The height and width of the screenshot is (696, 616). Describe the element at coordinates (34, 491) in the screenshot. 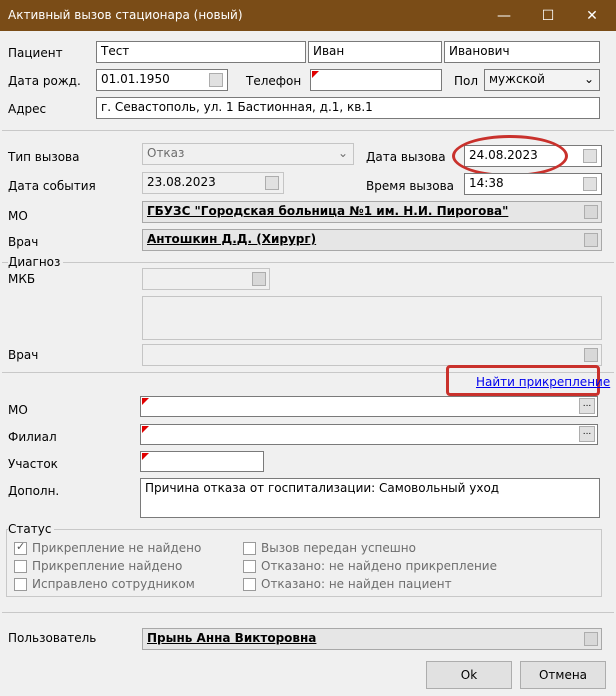

I see `extra-label: Дополн.` at that location.